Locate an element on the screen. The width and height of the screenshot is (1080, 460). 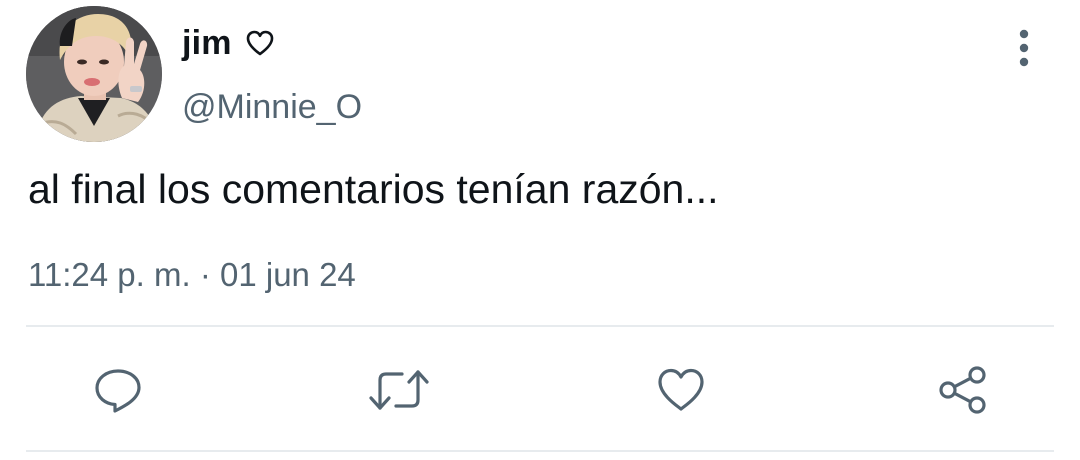
avatar is located at coordinates (94, 74).